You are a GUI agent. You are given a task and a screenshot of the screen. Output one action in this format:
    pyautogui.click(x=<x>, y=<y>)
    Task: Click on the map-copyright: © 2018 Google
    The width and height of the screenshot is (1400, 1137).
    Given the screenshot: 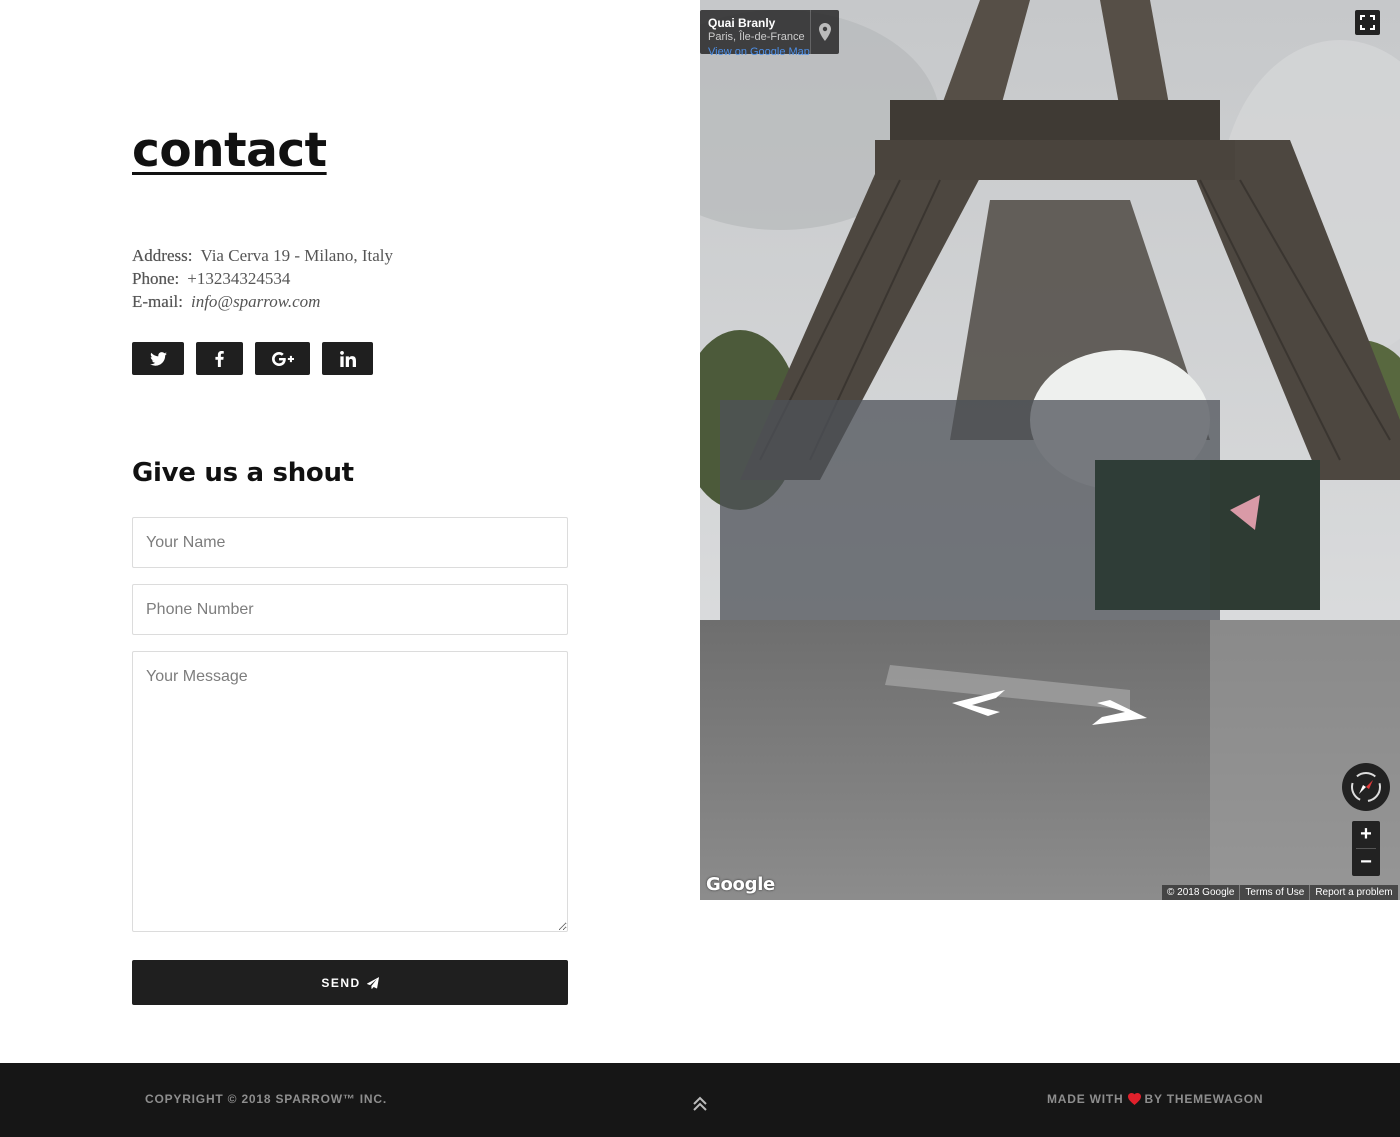 What is the action you would take?
    pyautogui.click(x=1201, y=892)
    